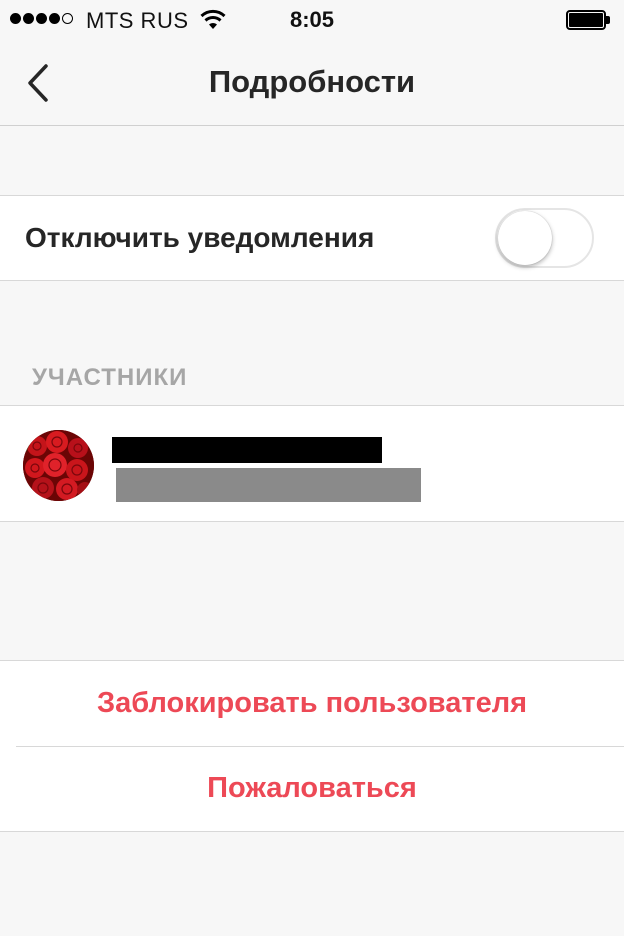 The height and width of the screenshot is (936, 624). I want to click on mute-notifications-row: Отключить уведомления, so click(312, 238).